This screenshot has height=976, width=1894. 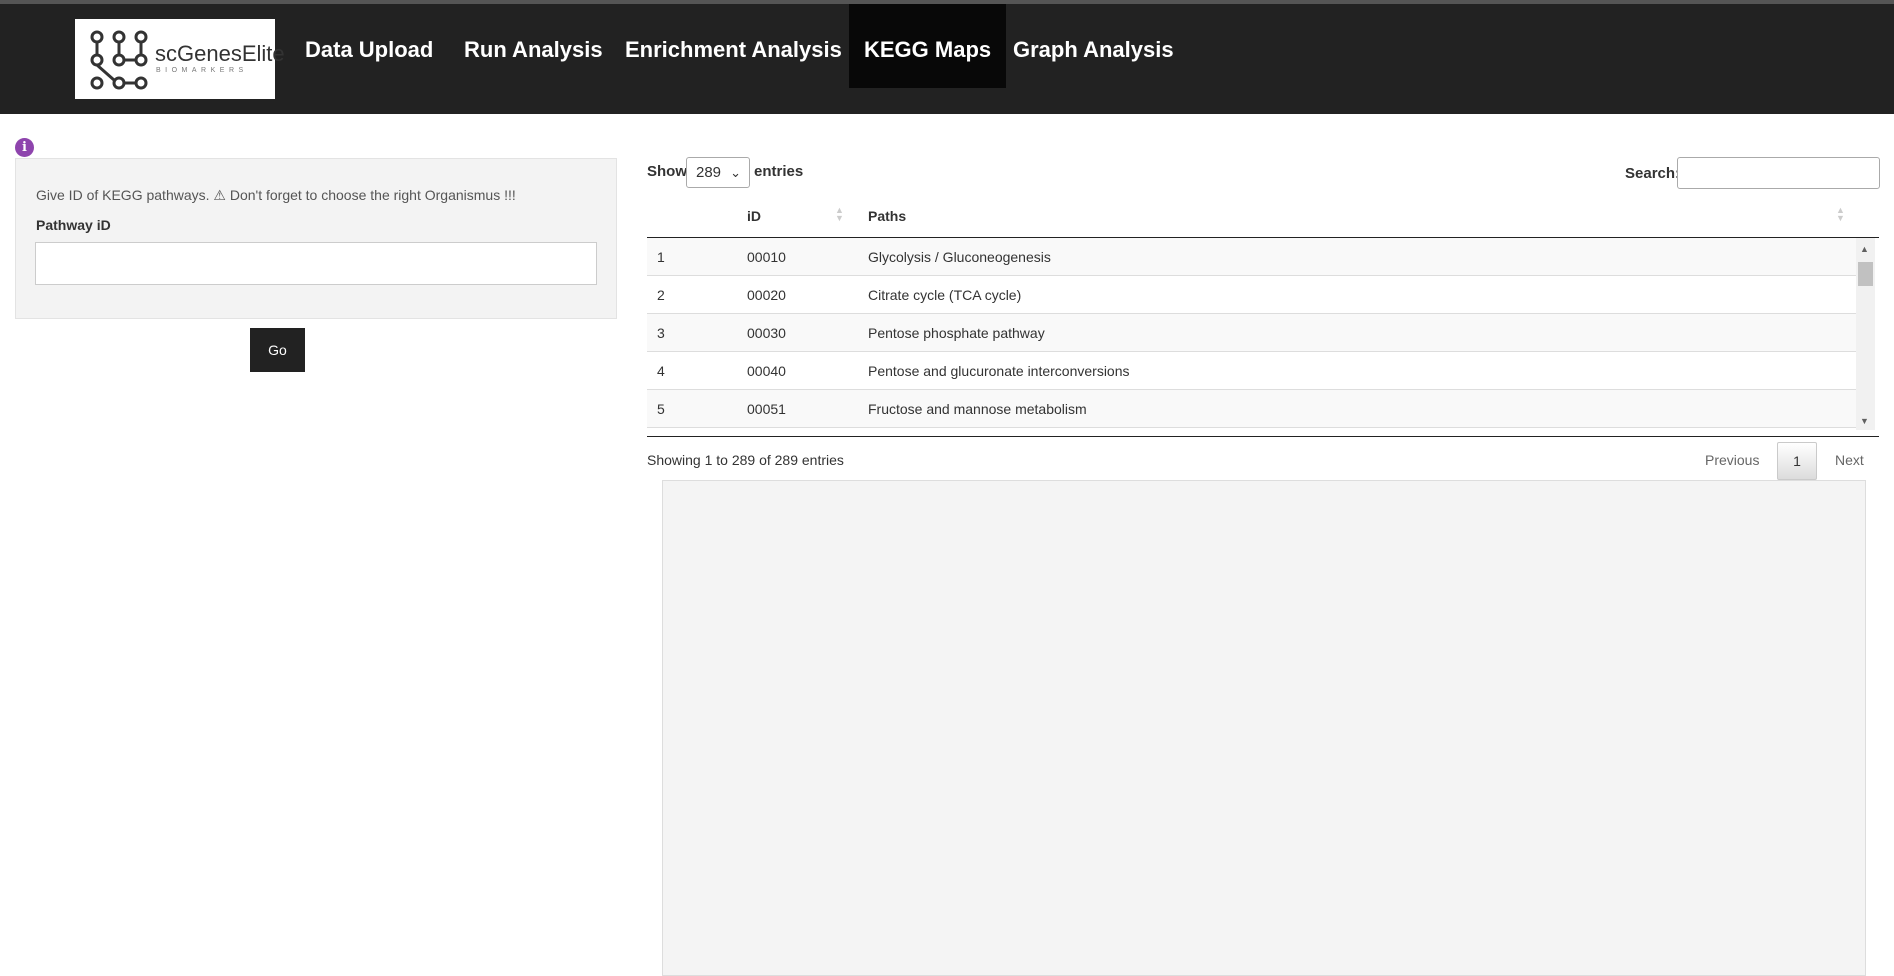 I want to click on scroll-down-arrow-icon: ▼, so click(x=1864, y=421).